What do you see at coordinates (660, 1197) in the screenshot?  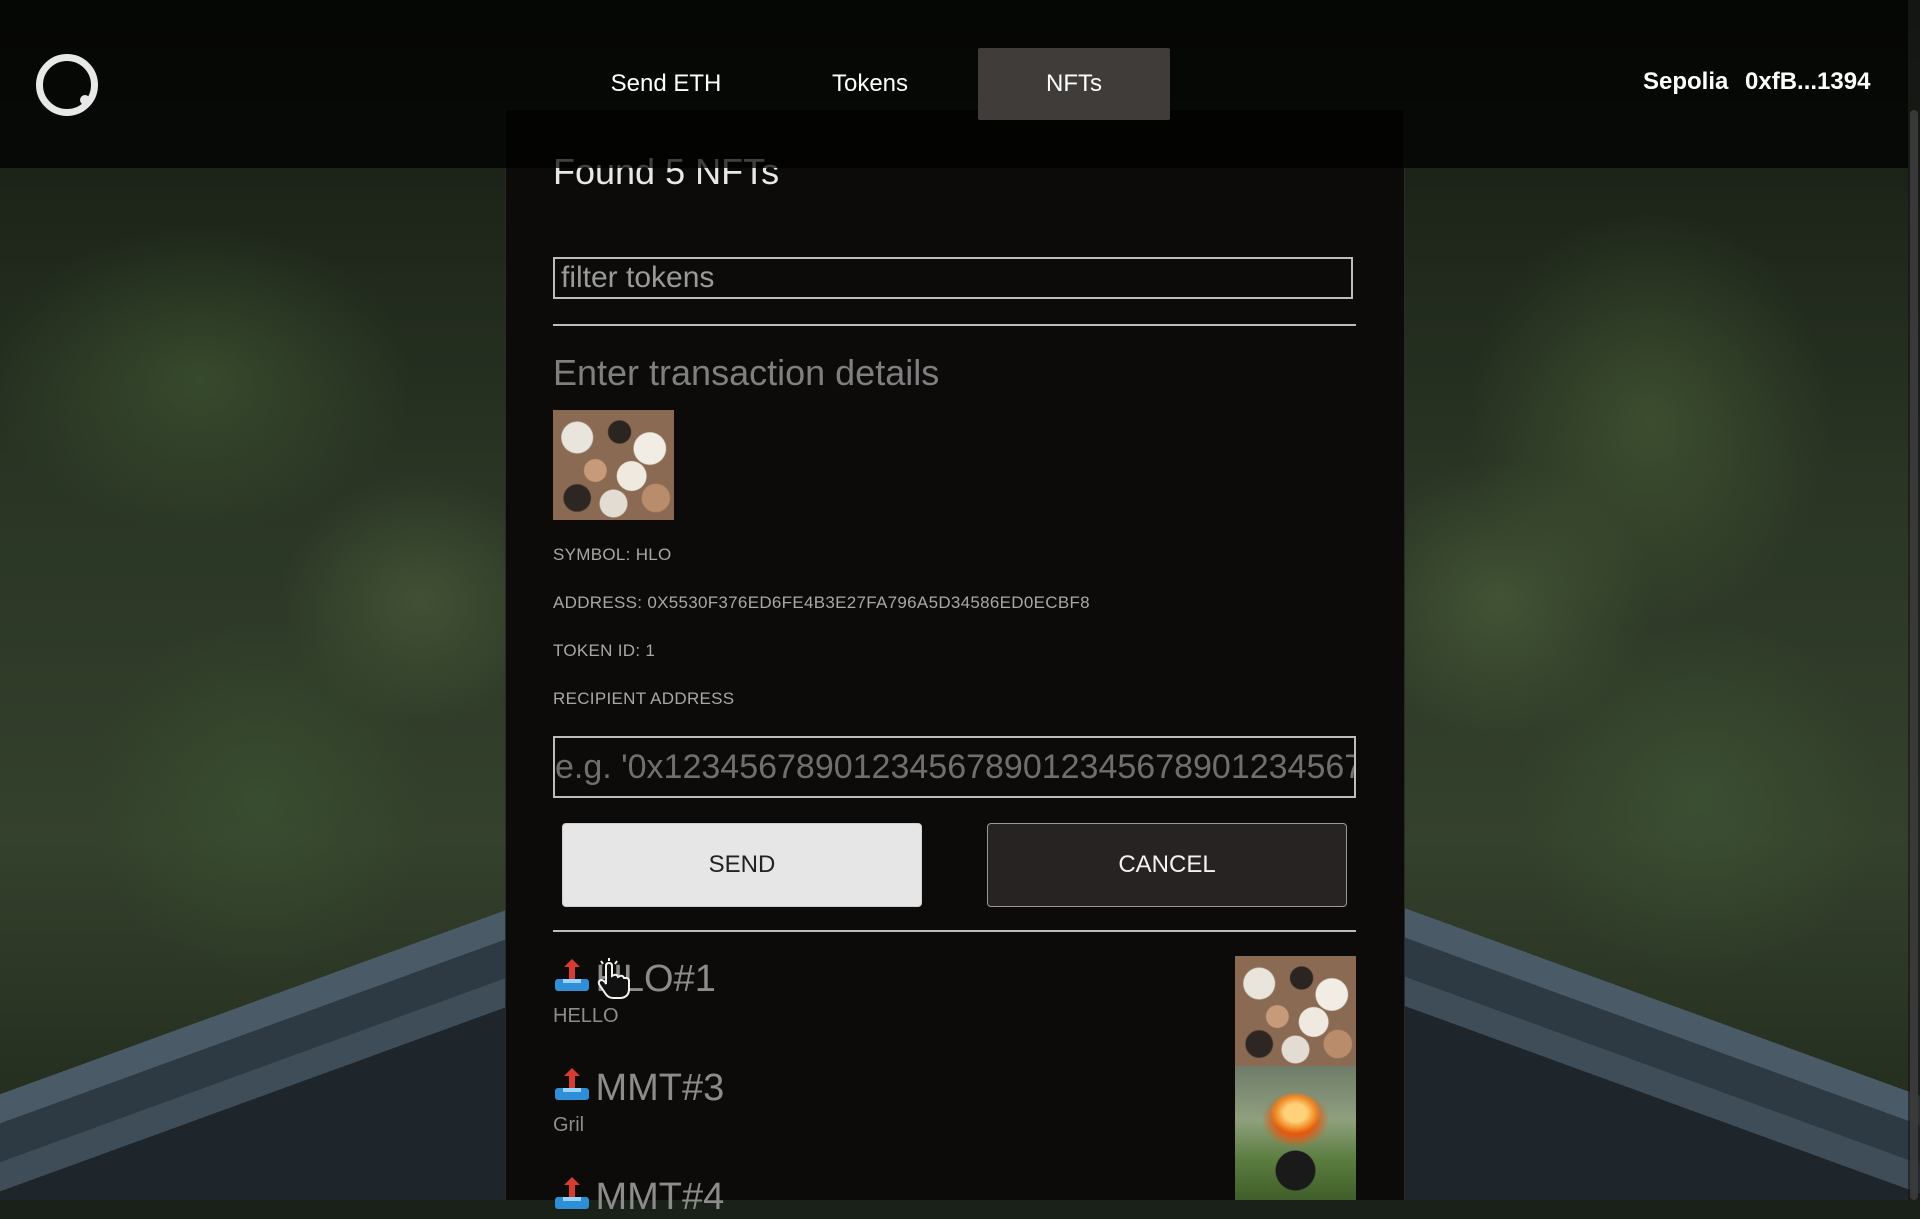 I see `nft-item-name: MMT#4` at bounding box center [660, 1197].